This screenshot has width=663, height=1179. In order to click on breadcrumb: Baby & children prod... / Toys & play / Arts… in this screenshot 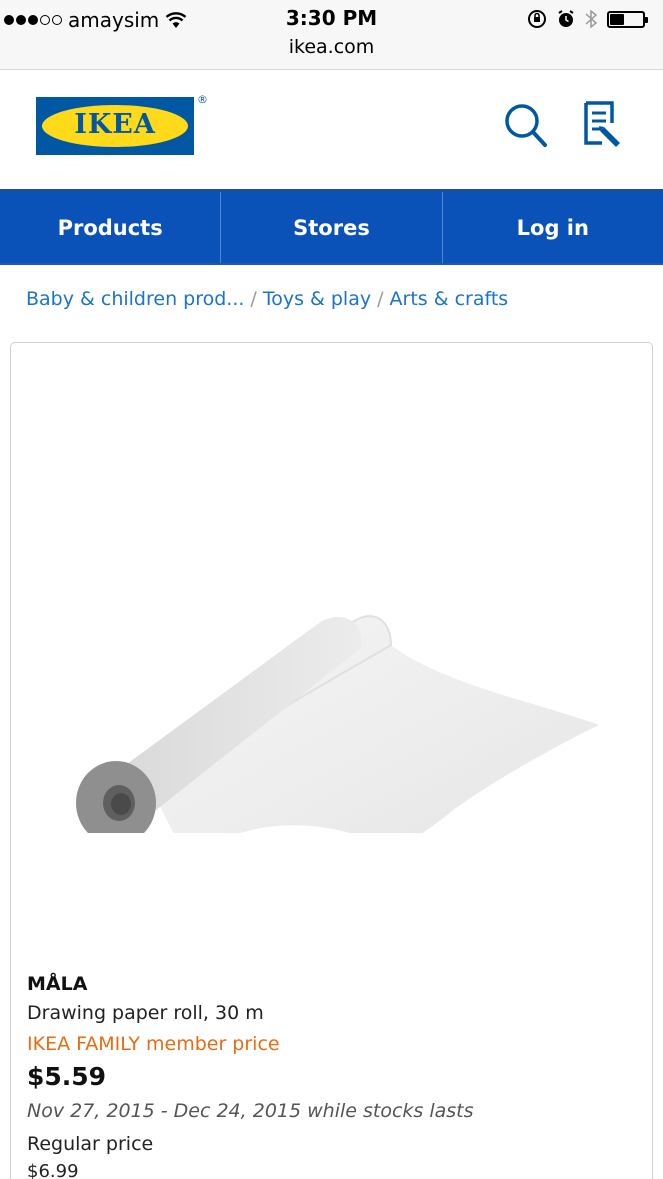, I will do `click(267, 299)`.